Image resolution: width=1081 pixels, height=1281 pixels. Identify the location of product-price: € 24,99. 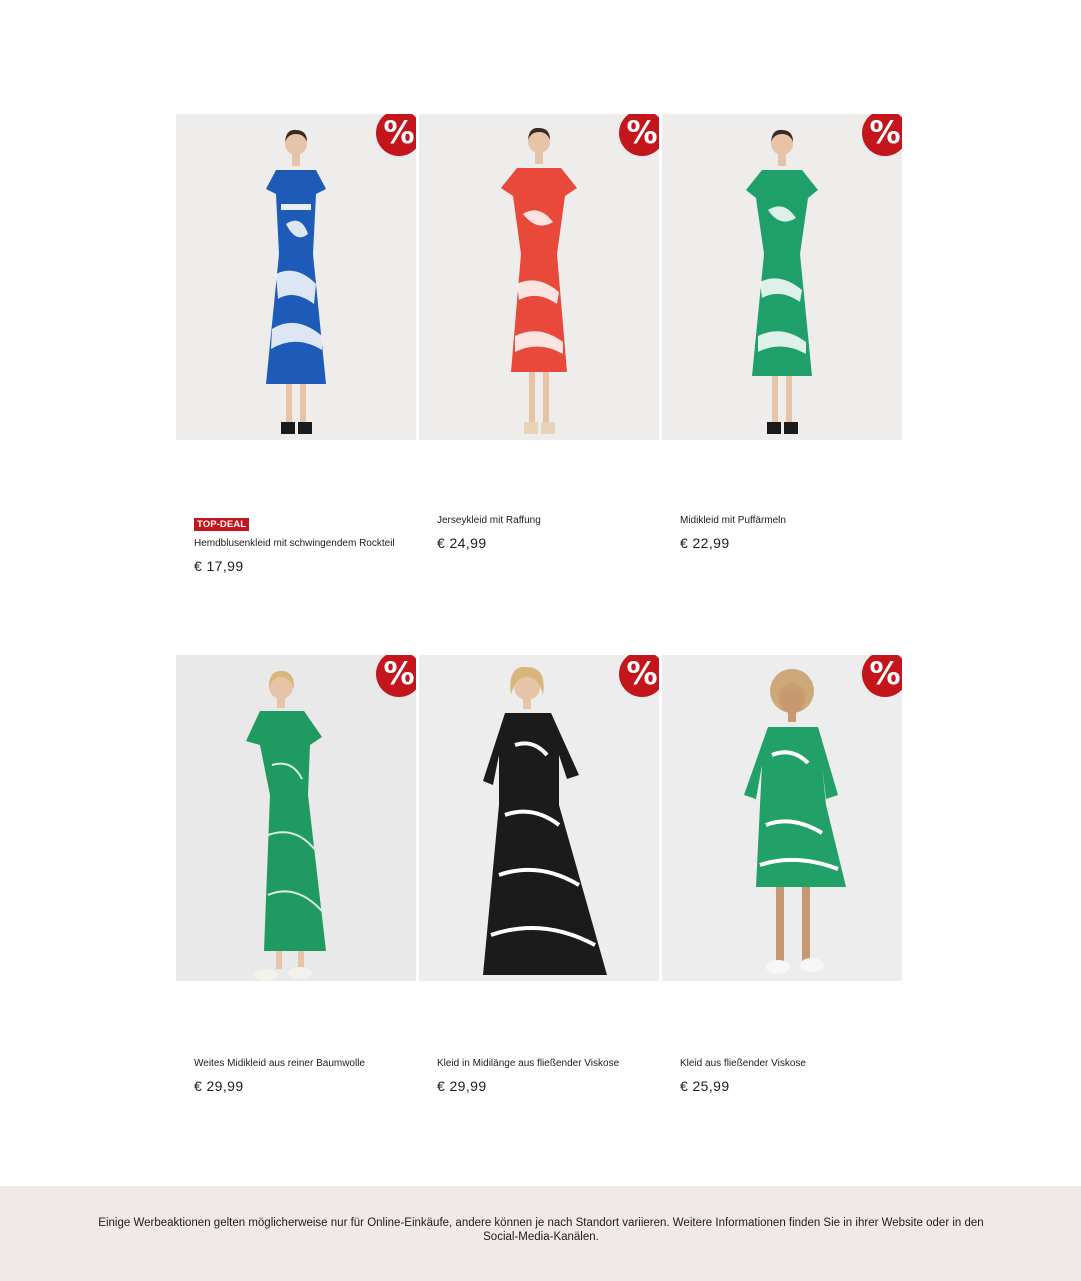
(462, 543).